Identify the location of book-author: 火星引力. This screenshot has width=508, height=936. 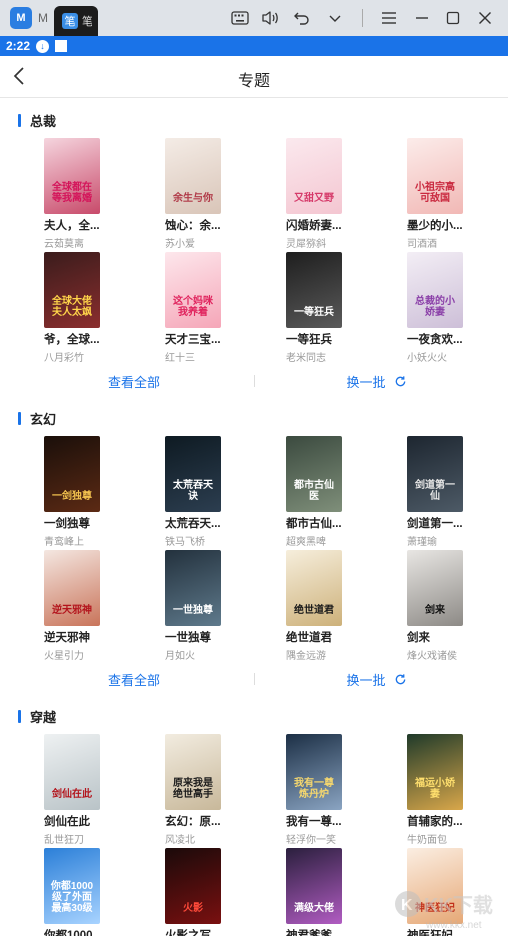
(64, 656).